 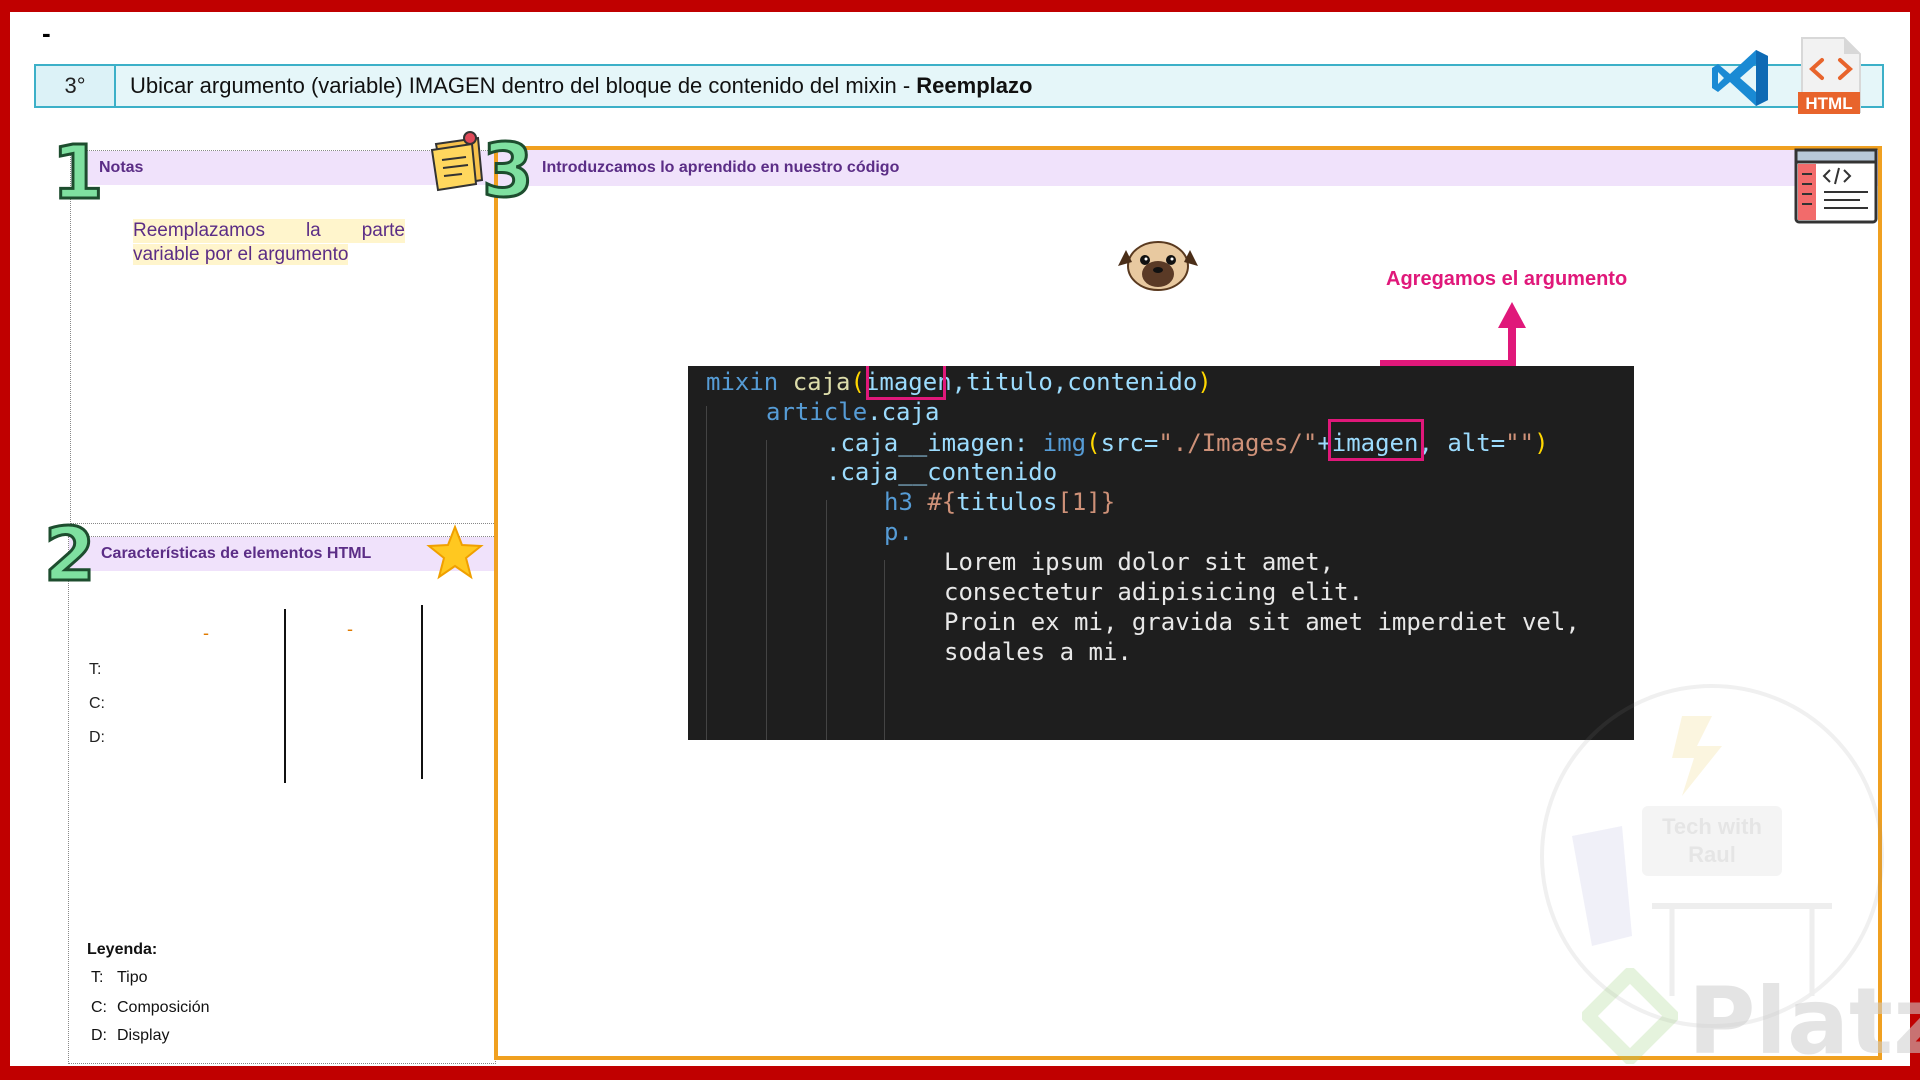 I want to click on top-dash: -, so click(x=46, y=33).